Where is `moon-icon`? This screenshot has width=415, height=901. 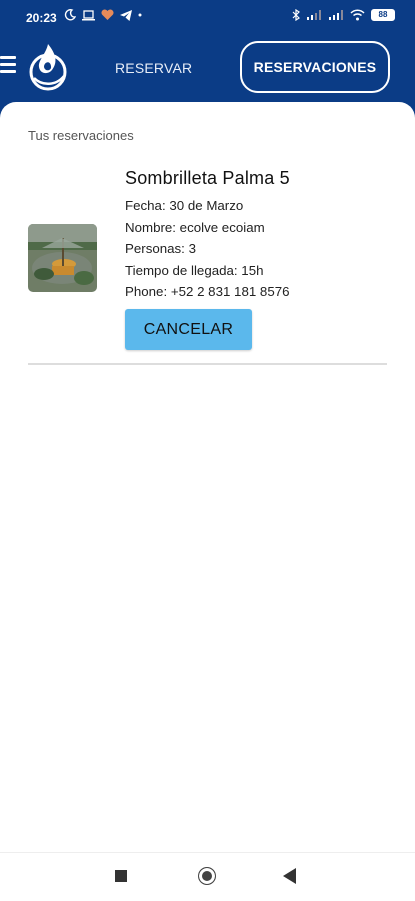 moon-icon is located at coordinates (70, 15).